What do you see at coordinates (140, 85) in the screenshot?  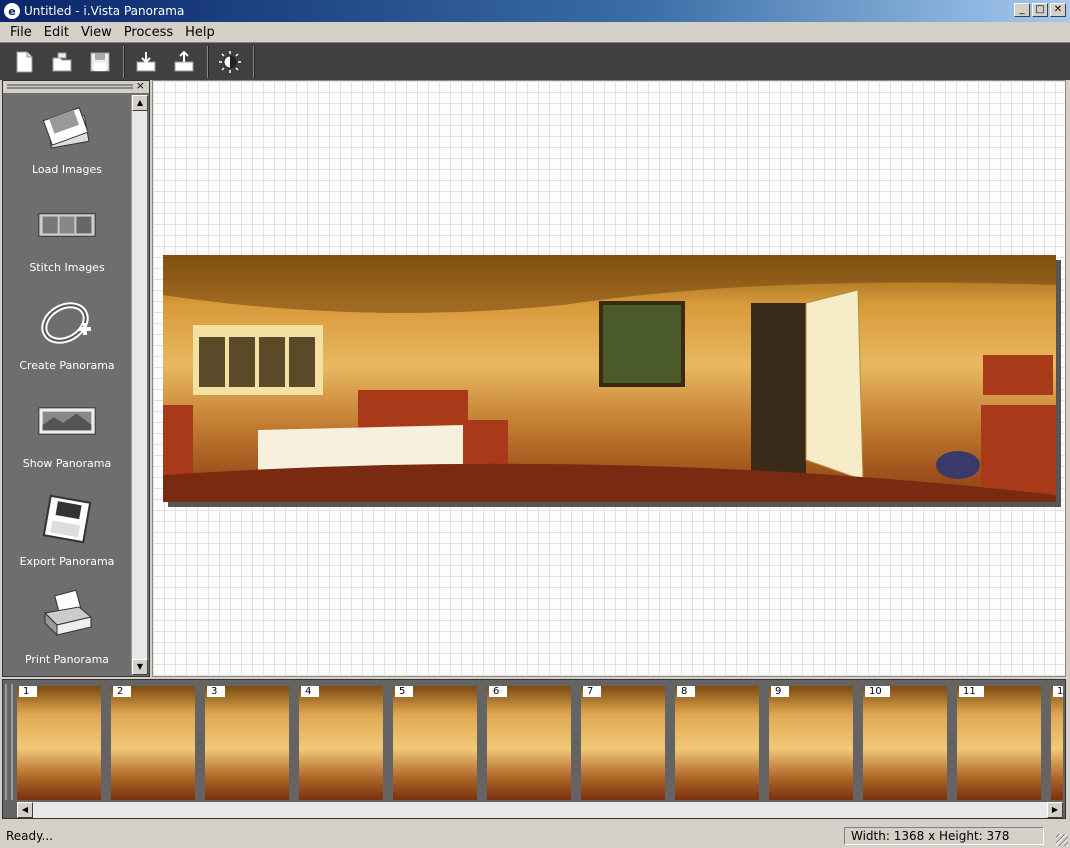 I see `panel-close-button: ×` at bounding box center [140, 85].